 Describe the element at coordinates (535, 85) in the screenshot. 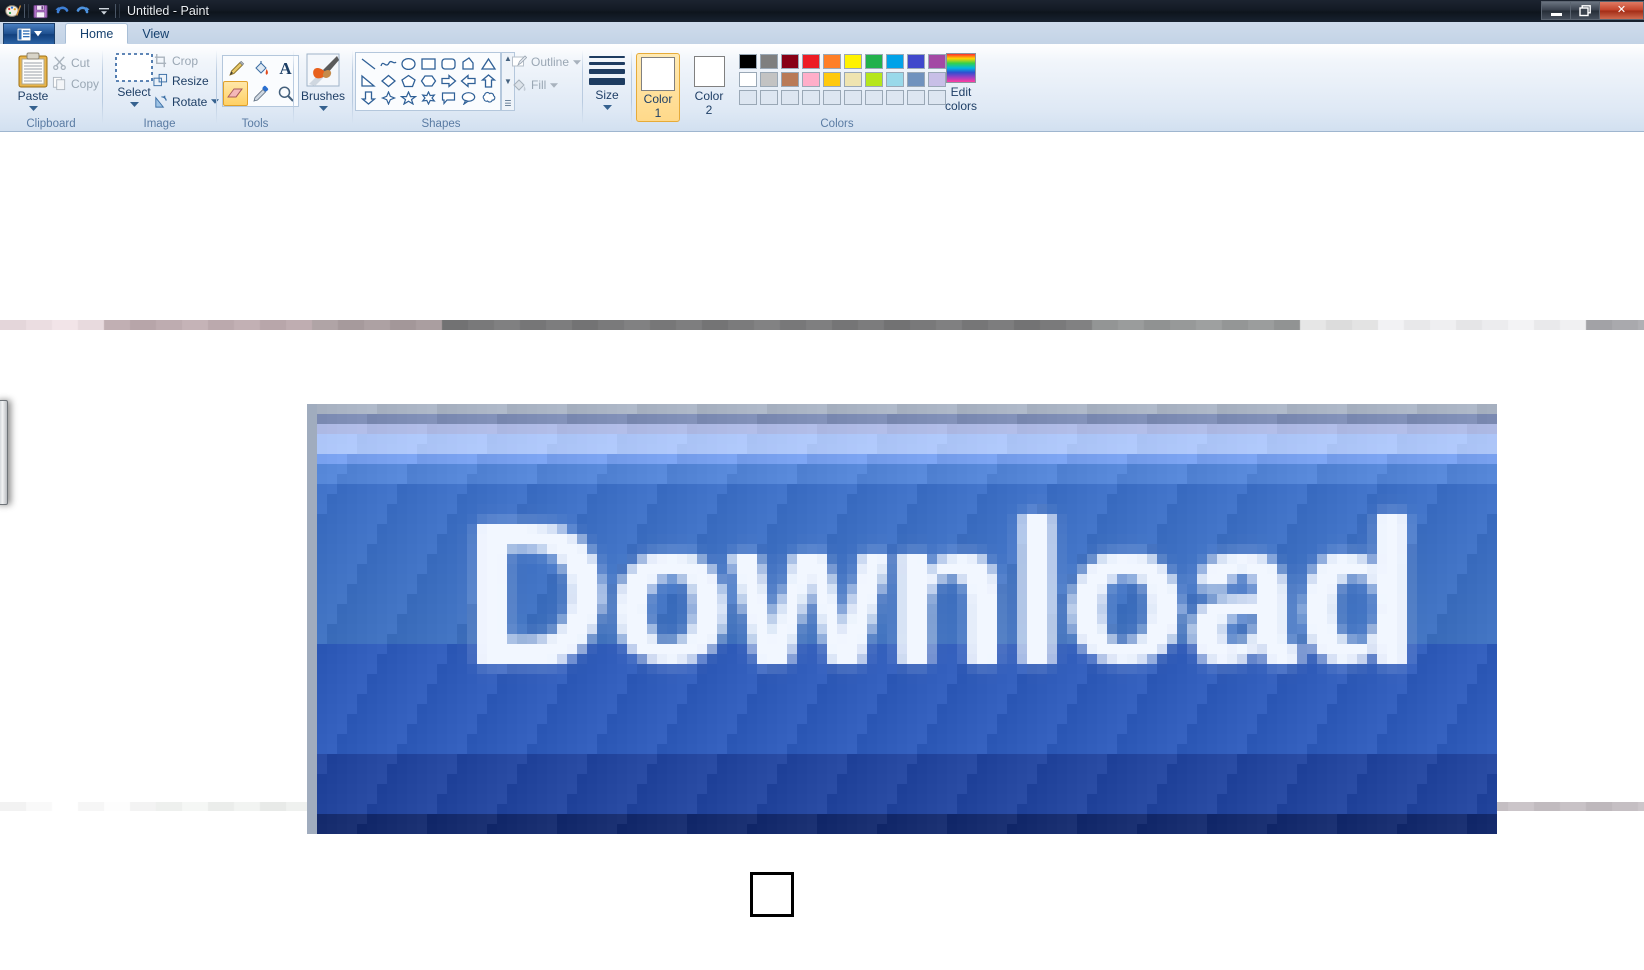

I see `fill-button: Fill` at that location.